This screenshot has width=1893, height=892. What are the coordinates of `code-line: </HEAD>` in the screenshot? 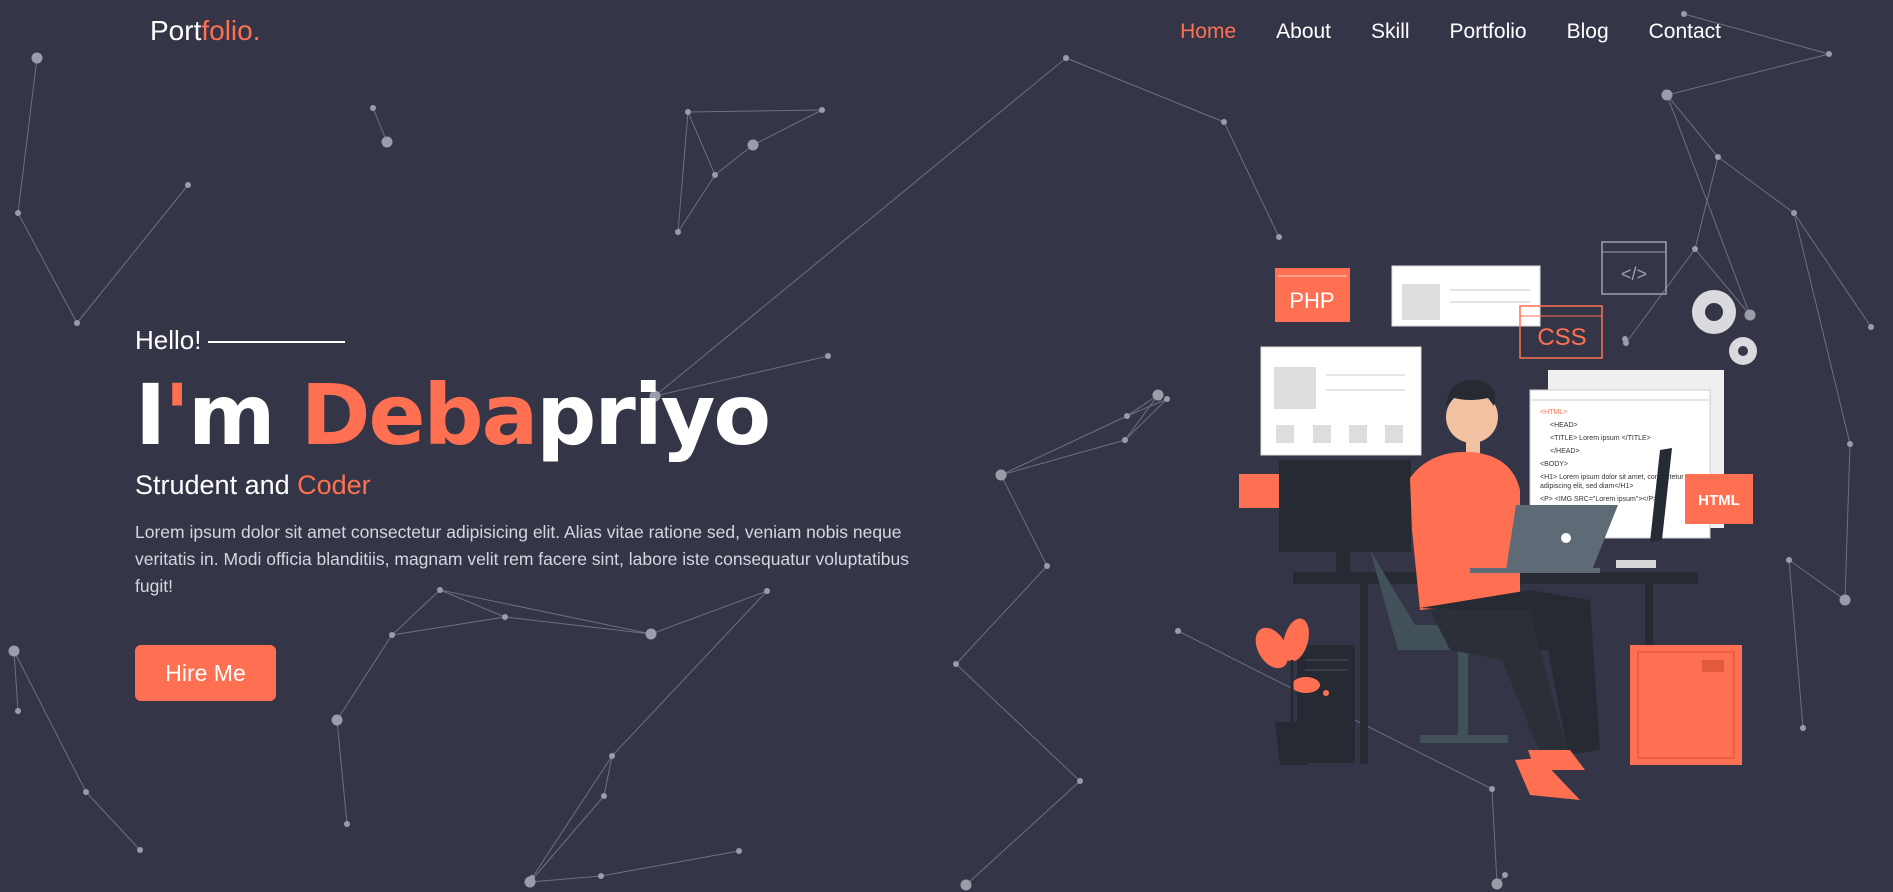 It's located at (1565, 451).